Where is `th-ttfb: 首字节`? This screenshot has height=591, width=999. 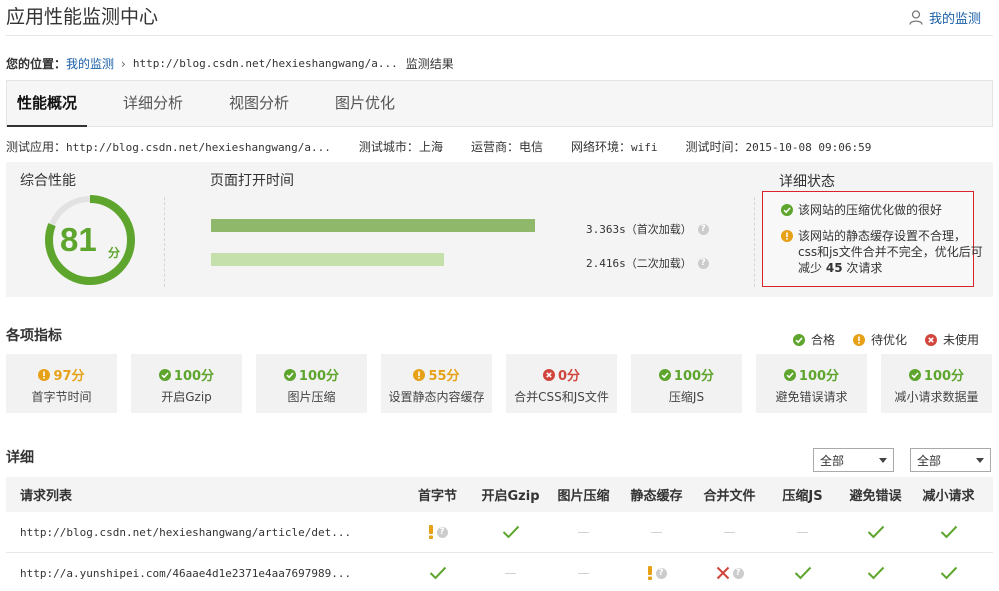 th-ttfb: 首字节 is located at coordinates (437, 496).